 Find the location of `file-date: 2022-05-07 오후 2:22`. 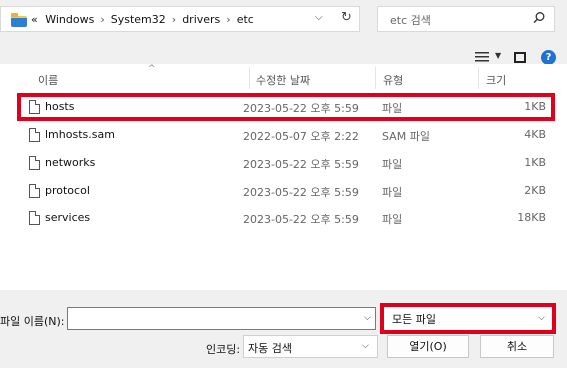

file-date: 2022-05-07 오후 2:22 is located at coordinates (301, 136).